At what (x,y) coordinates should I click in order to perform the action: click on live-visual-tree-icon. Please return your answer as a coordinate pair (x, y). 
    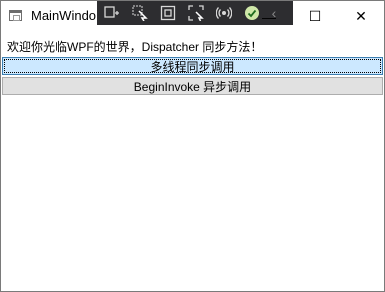
    Looking at the image, I should click on (112, 13).